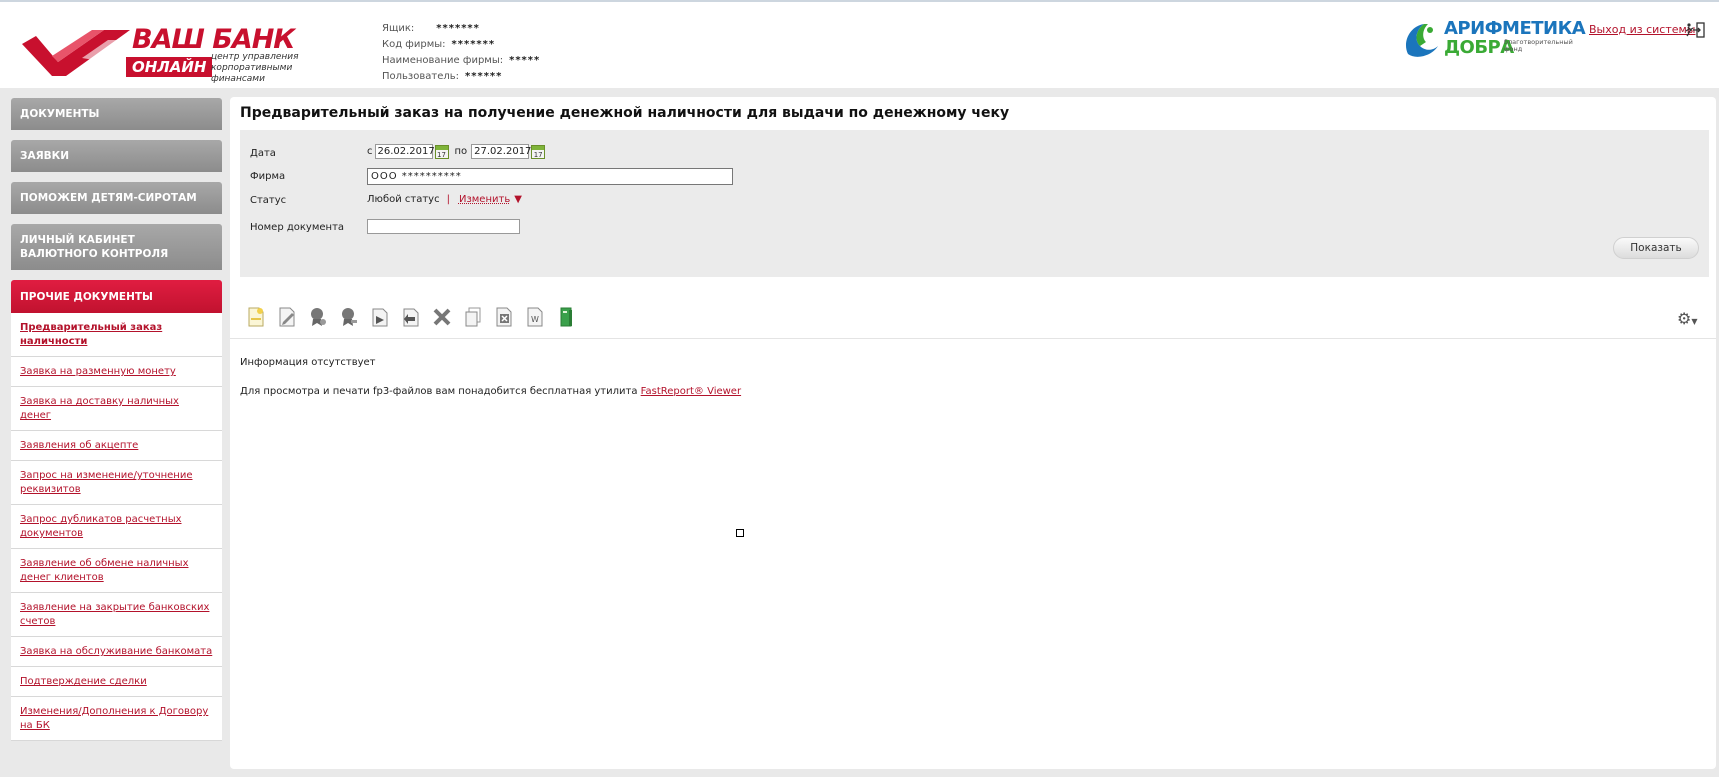 The image size is (1719, 777). I want to click on submenu-item-acceptance: Заявления об акцепте, so click(116, 446).